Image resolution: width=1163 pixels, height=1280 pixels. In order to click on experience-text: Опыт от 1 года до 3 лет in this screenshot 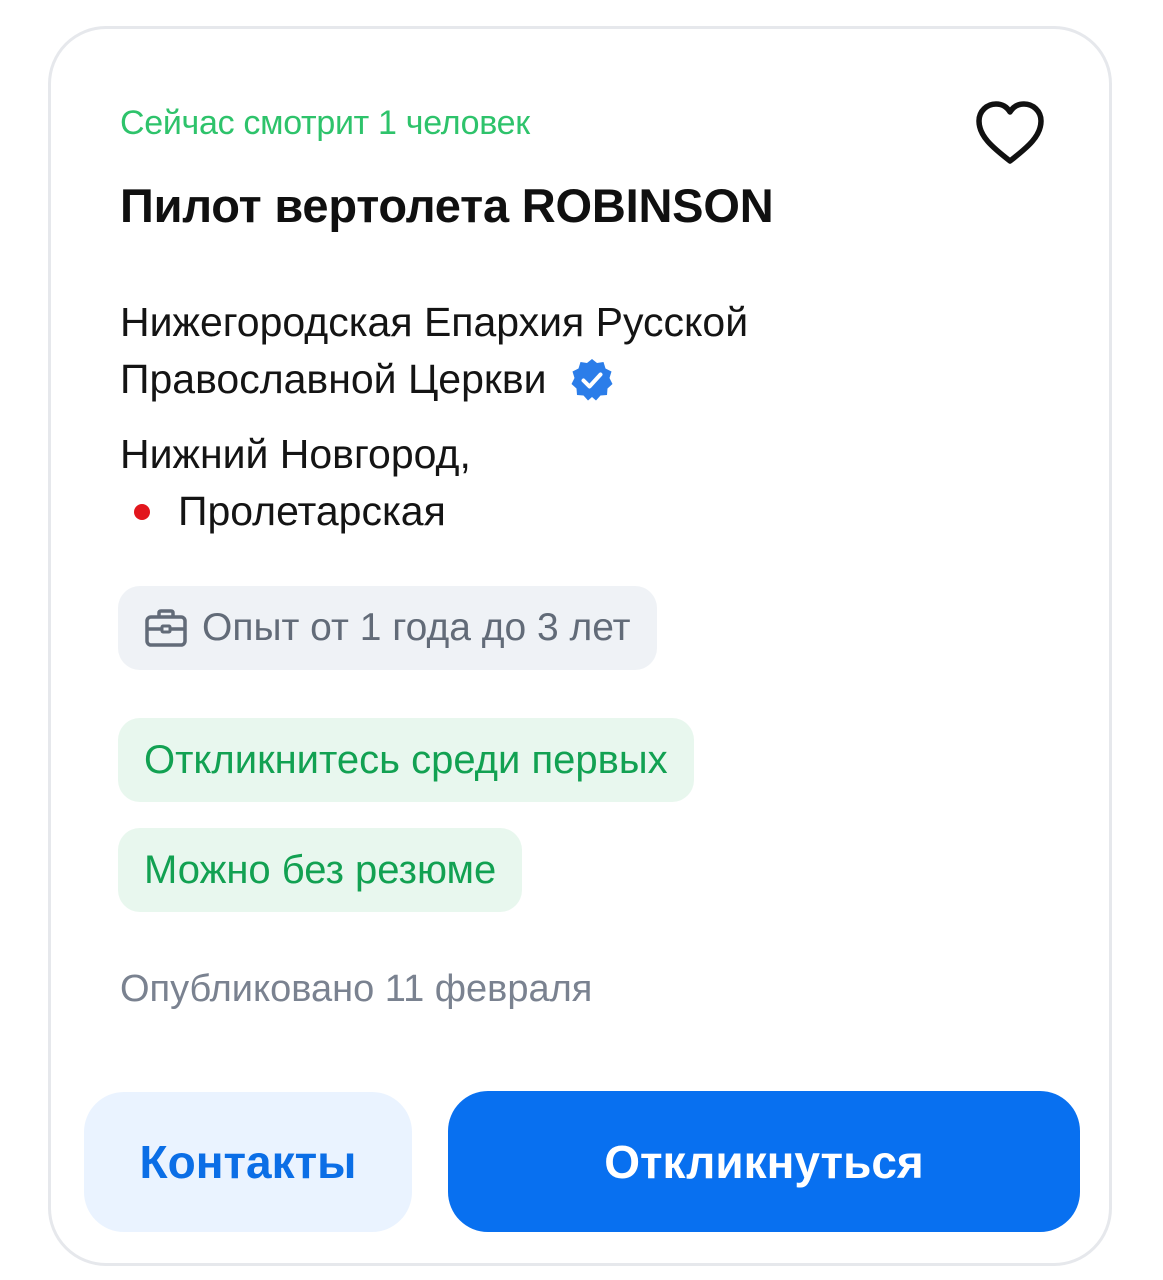, I will do `click(416, 627)`.